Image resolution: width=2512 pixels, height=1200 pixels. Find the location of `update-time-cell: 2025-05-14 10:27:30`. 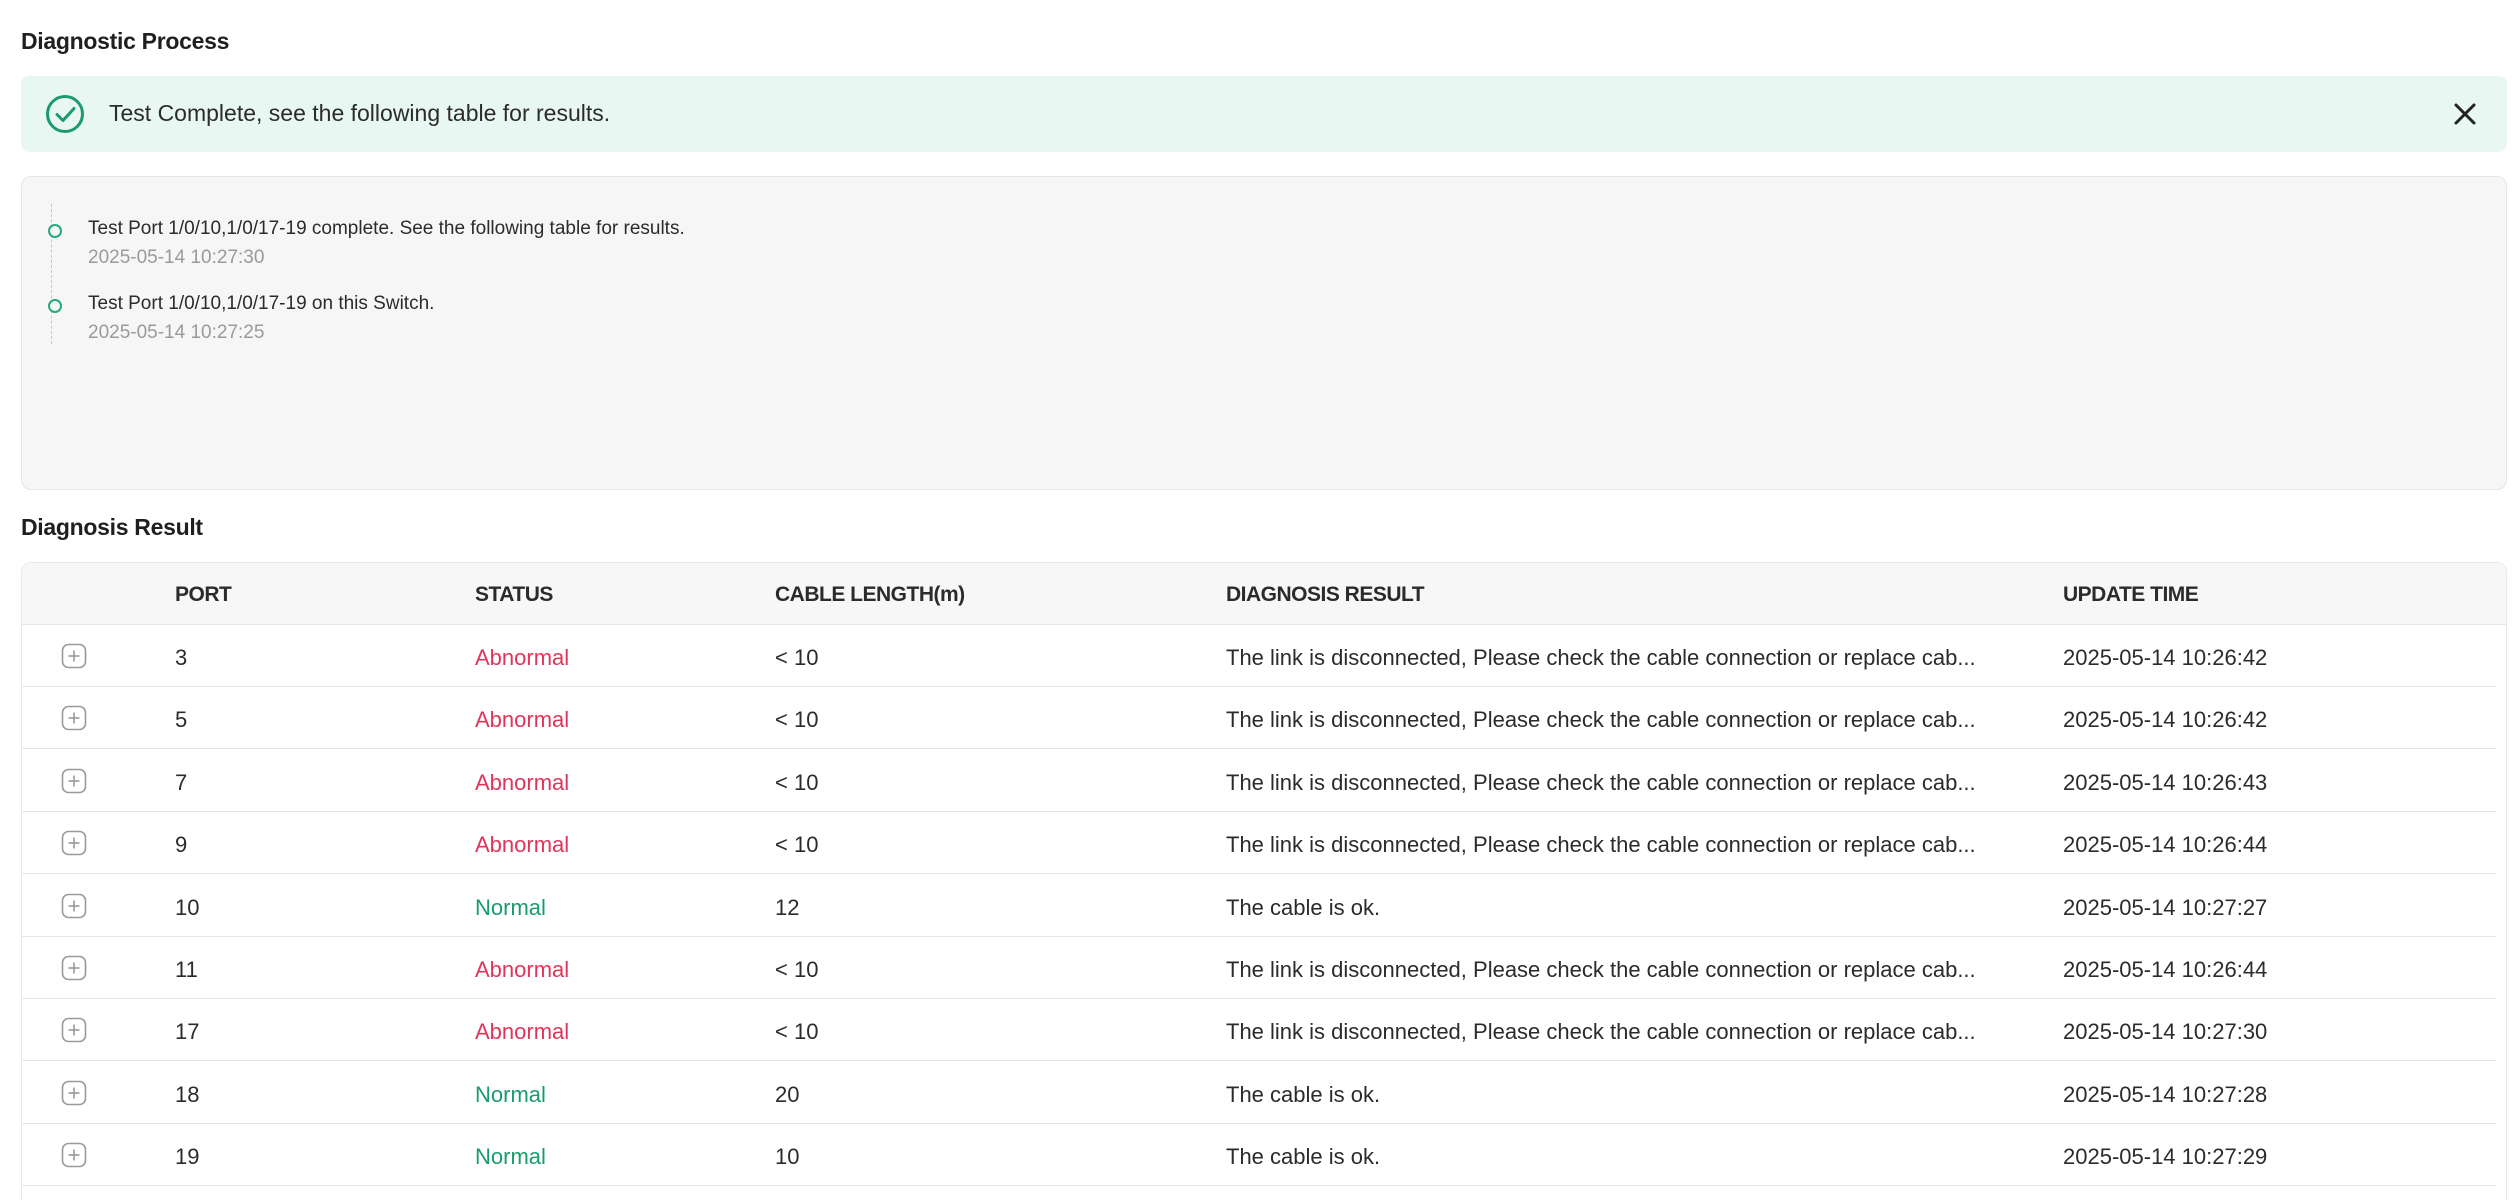

update-time-cell: 2025-05-14 10:27:30 is located at coordinates (2165, 1032).